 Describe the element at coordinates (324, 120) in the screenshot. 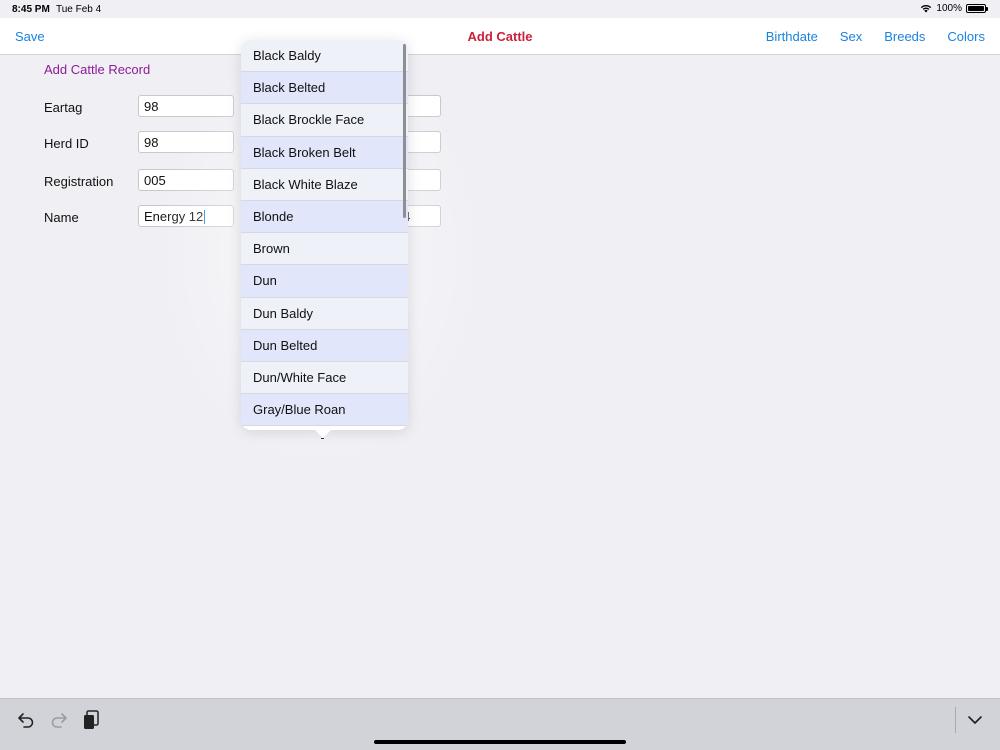

I see `color-option-black-brockle-face: Black Brockle Face` at that location.